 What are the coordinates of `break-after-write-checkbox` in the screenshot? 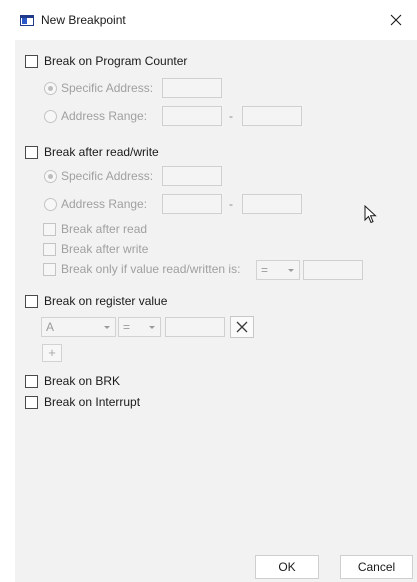 It's located at (49, 249).